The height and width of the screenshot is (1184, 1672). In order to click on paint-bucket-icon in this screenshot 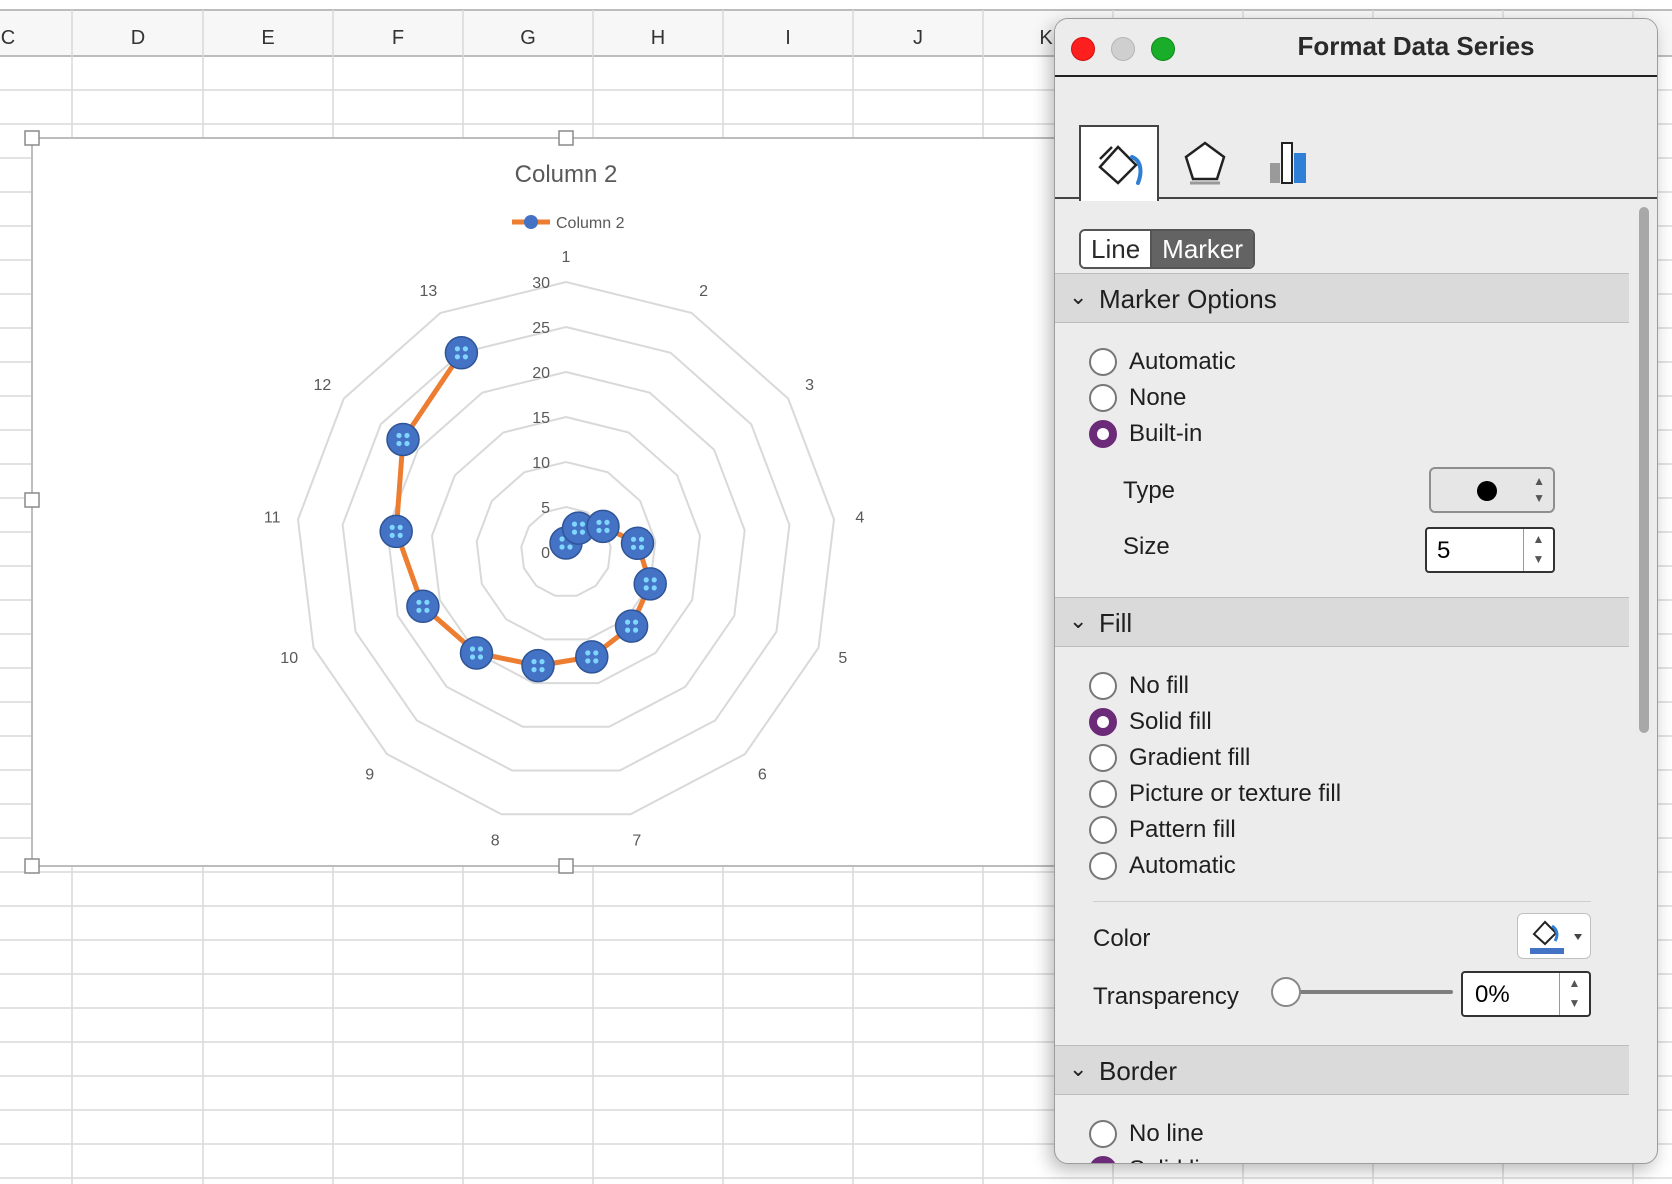, I will do `click(1120, 165)`.